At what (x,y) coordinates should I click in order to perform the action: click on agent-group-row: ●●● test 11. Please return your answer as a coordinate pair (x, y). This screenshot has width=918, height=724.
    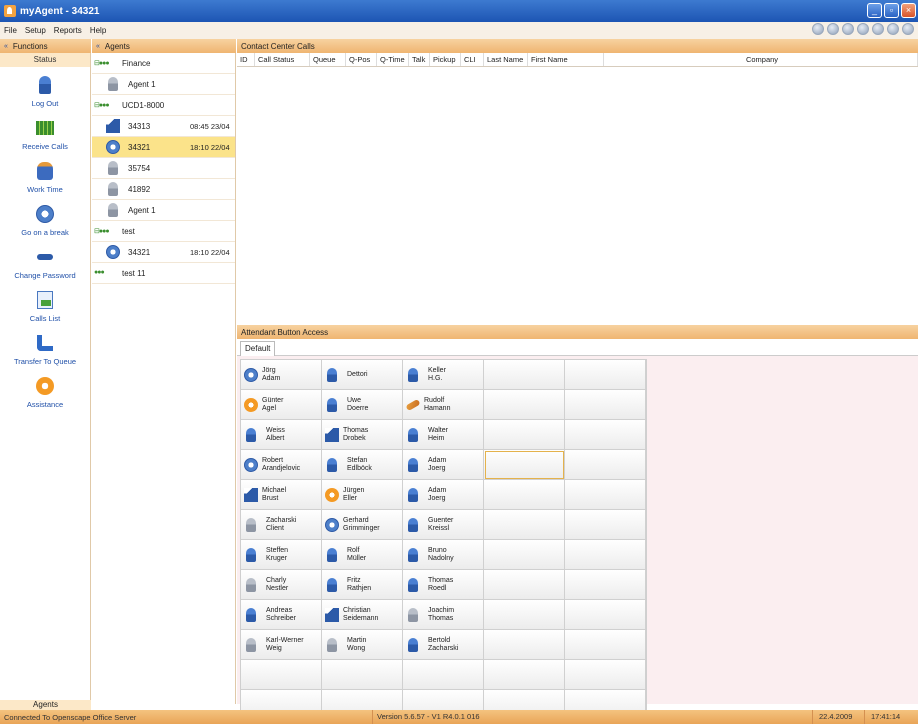
    Looking at the image, I should click on (163, 273).